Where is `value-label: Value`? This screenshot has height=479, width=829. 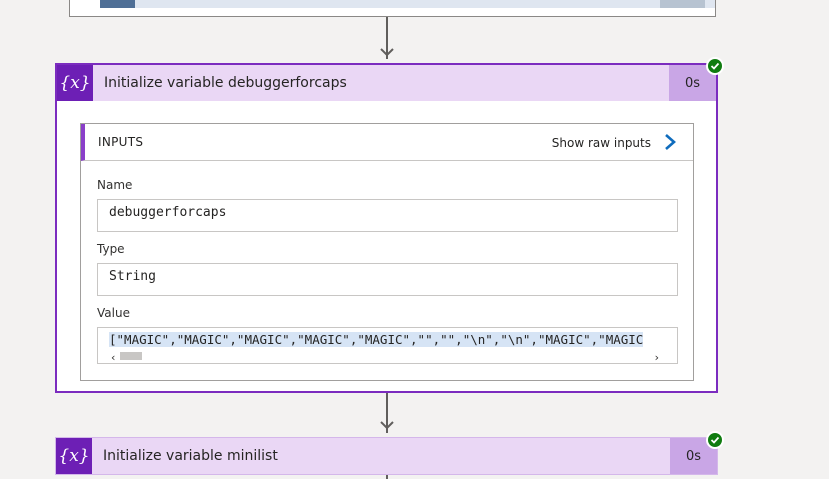 value-label: Value is located at coordinates (113, 313).